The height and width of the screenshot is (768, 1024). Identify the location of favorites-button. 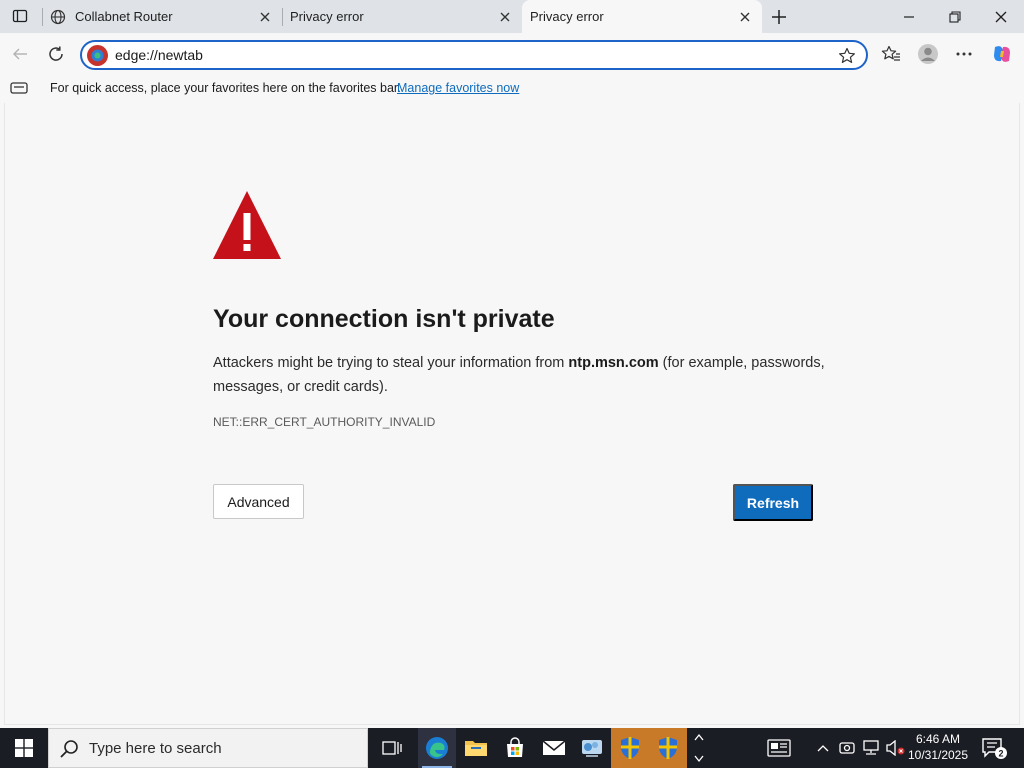
(891, 54).